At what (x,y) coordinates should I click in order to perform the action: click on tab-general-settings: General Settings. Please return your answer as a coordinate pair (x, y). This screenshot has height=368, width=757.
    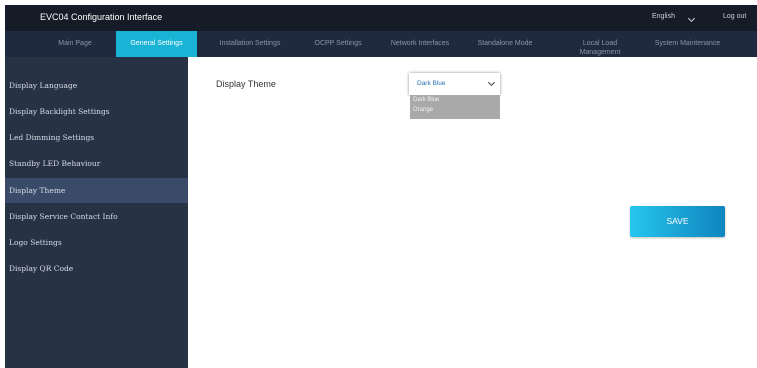
    Looking at the image, I should click on (156, 44).